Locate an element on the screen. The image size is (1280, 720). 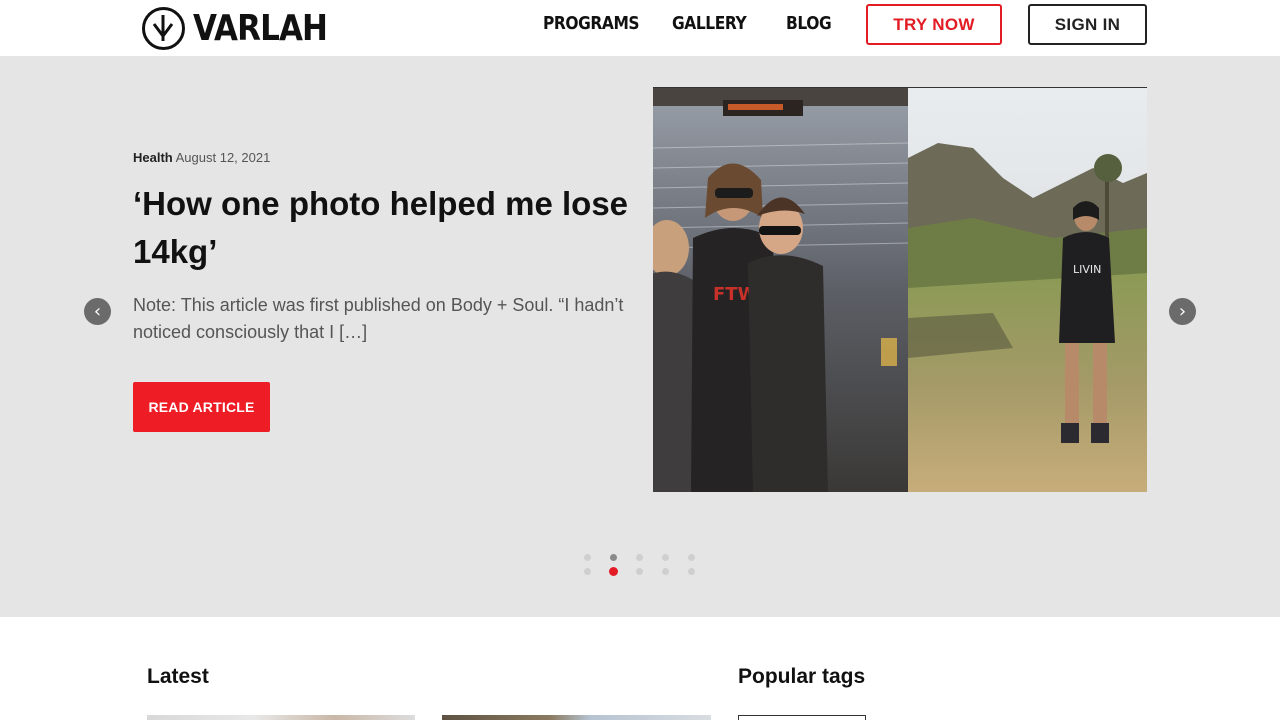
slider-prev-button: ‹ is located at coordinates (97, 311).